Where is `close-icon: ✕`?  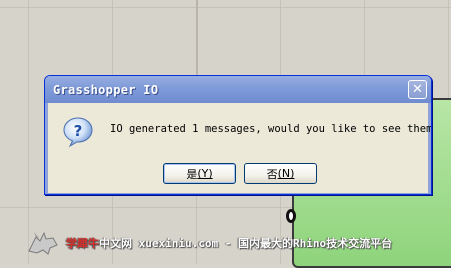 close-icon: ✕ is located at coordinates (417, 89).